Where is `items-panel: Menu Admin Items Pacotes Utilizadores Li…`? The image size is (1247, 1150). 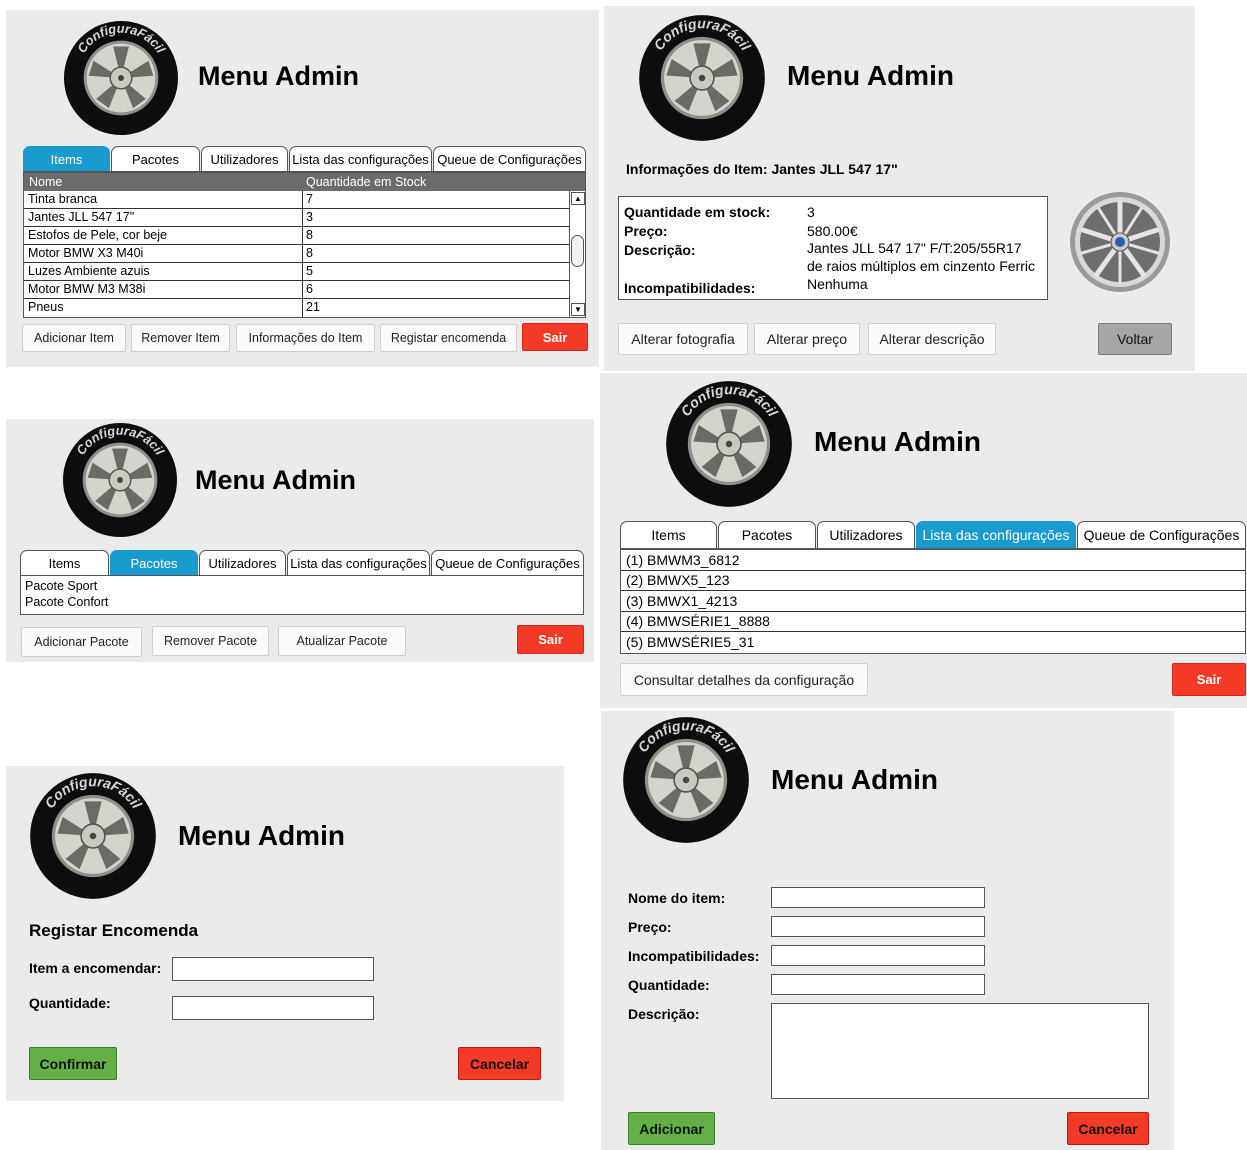 items-panel: Menu Admin Items Pacotes Utilizadores Li… is located at coordinates (302, 188).